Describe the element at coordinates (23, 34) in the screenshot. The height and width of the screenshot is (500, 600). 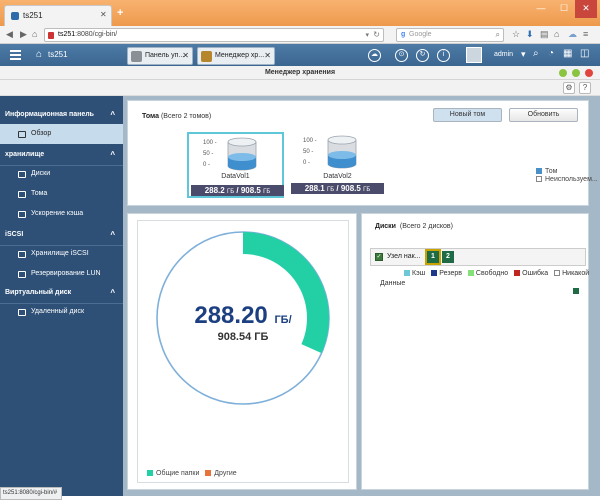
I see `forward-arrow-icon: ▶` at that location.